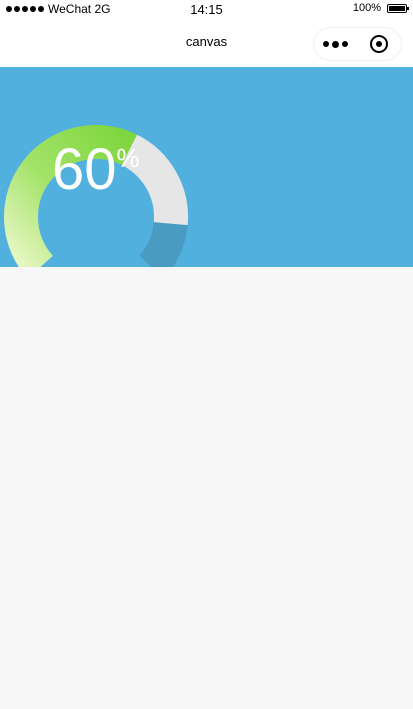 Image resolution: width=413 pixels, height=709 pixels. What do you see at coordinates (206, 43) in the screenshot?
I see `navigation-bar: canvas` at bounding box center [206, 43].